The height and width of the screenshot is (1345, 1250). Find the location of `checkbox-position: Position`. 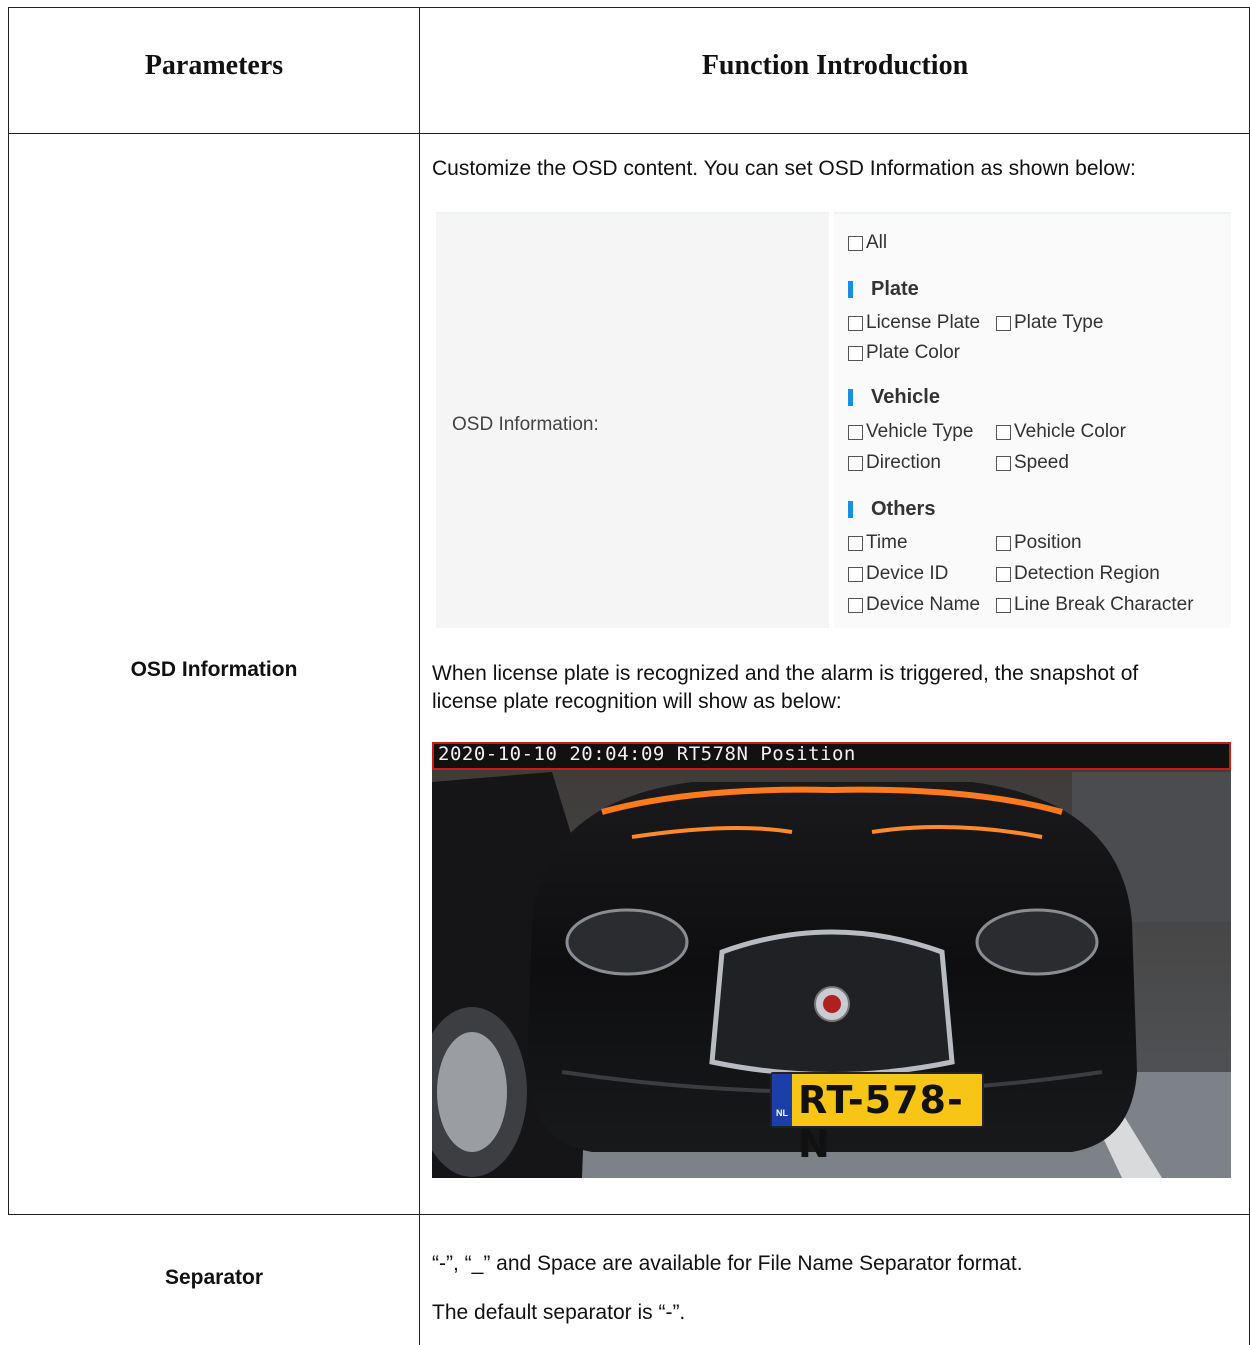

checkbox-position: Position is located at coordinates (1039, 543).